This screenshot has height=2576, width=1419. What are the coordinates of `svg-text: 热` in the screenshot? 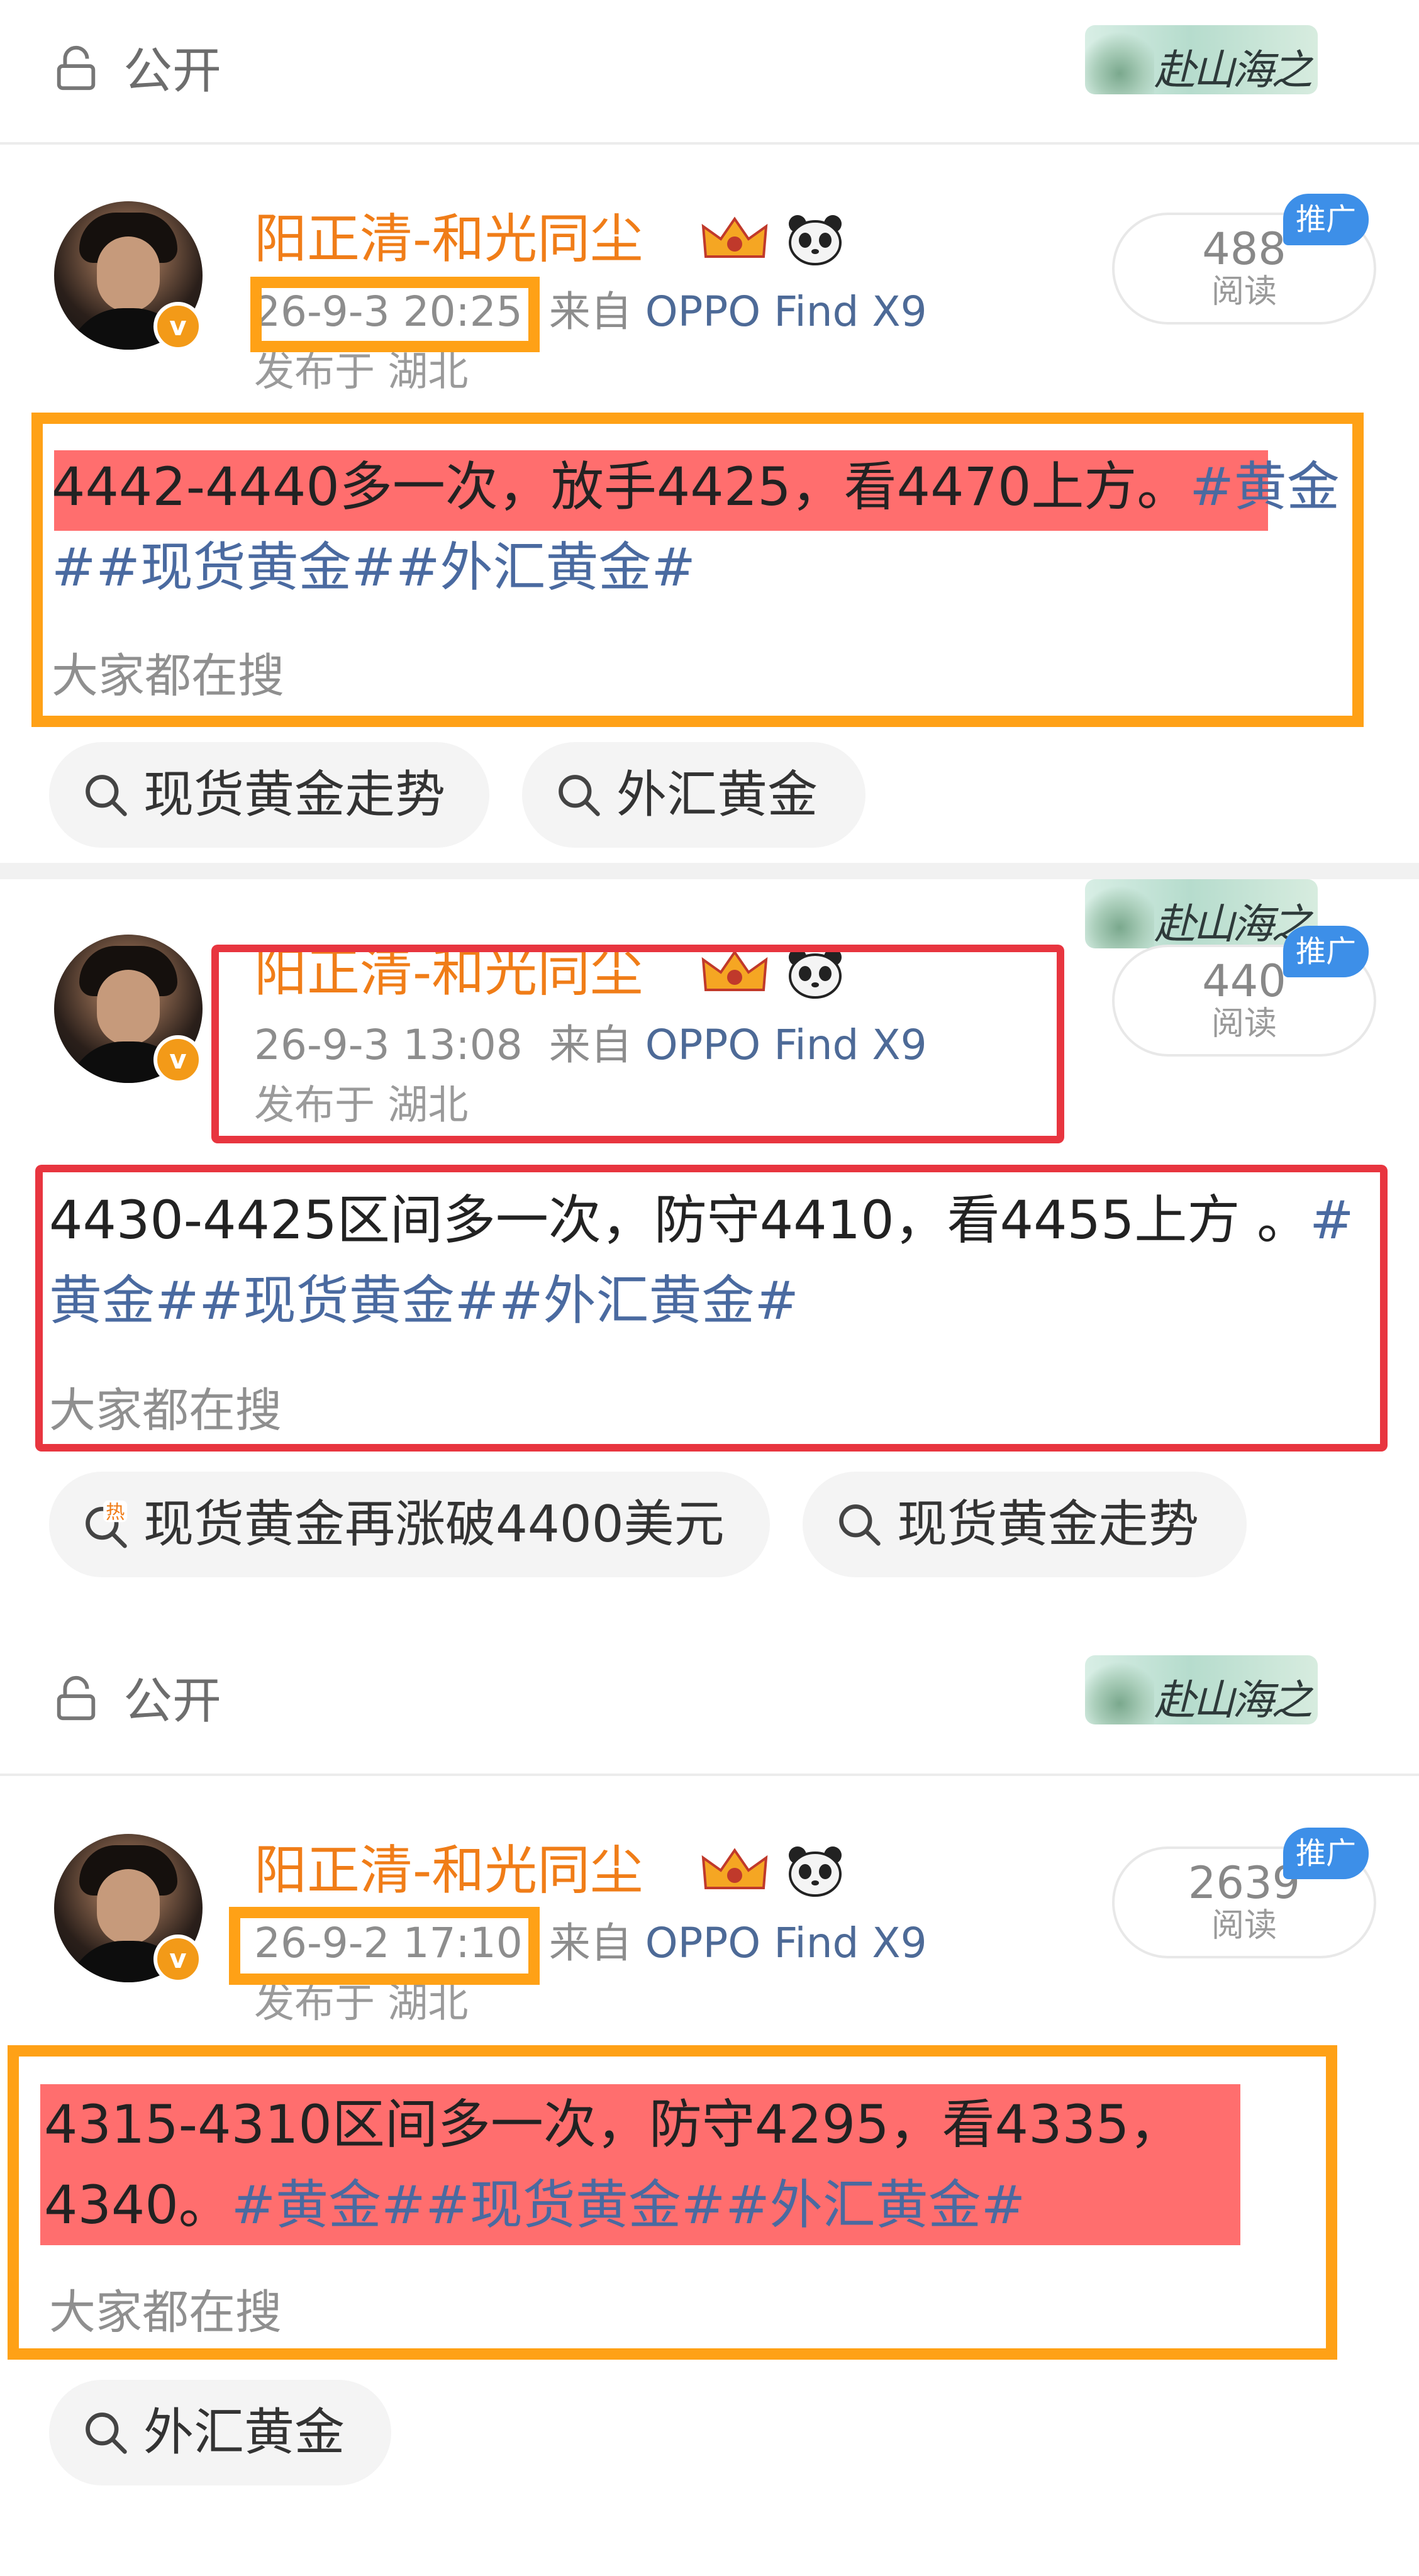 It's located at (116, 1513).